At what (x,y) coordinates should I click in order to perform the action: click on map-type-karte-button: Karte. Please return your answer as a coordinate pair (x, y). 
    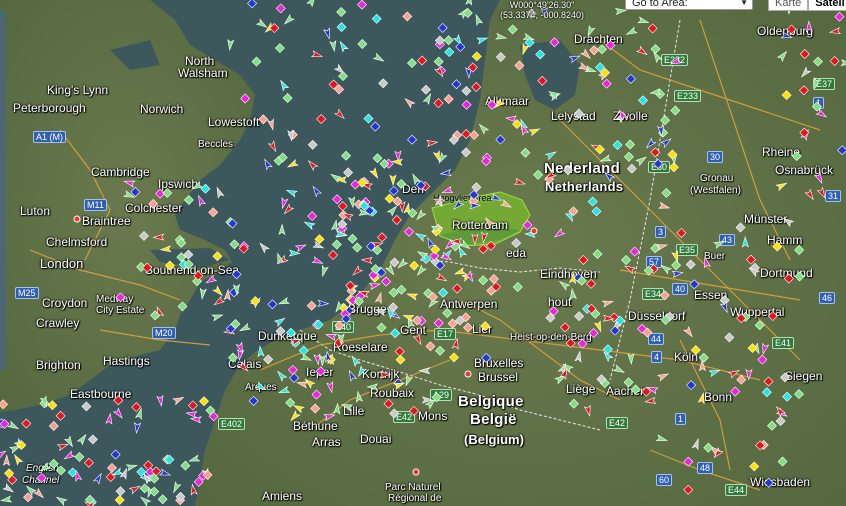
    Looking at the image, I should click on (788, 5).